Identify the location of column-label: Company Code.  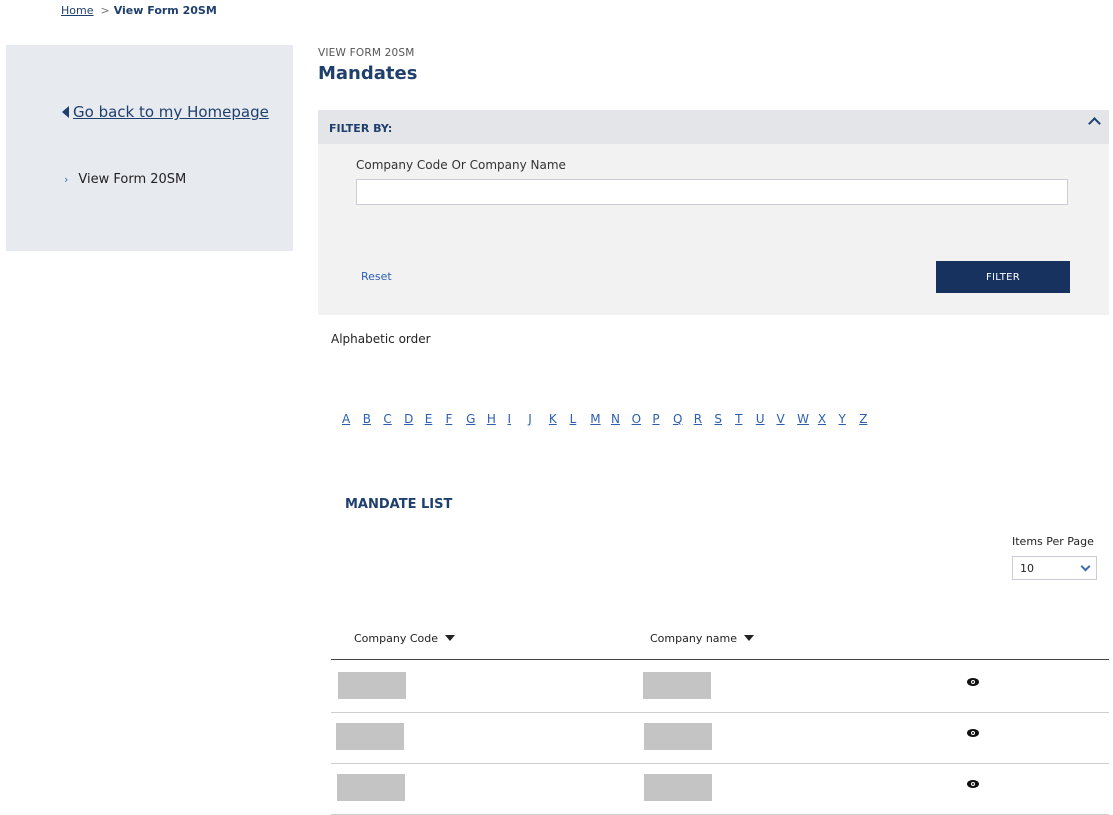
(396, 638).